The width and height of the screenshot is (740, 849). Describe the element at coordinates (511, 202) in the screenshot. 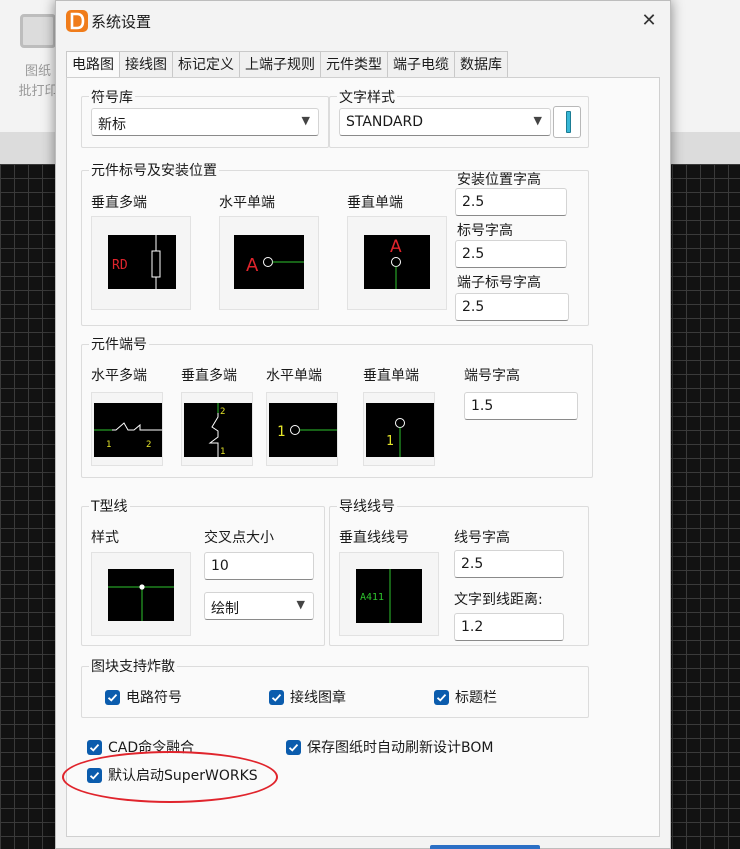

I see `install-height-input: 2.5` at that location.